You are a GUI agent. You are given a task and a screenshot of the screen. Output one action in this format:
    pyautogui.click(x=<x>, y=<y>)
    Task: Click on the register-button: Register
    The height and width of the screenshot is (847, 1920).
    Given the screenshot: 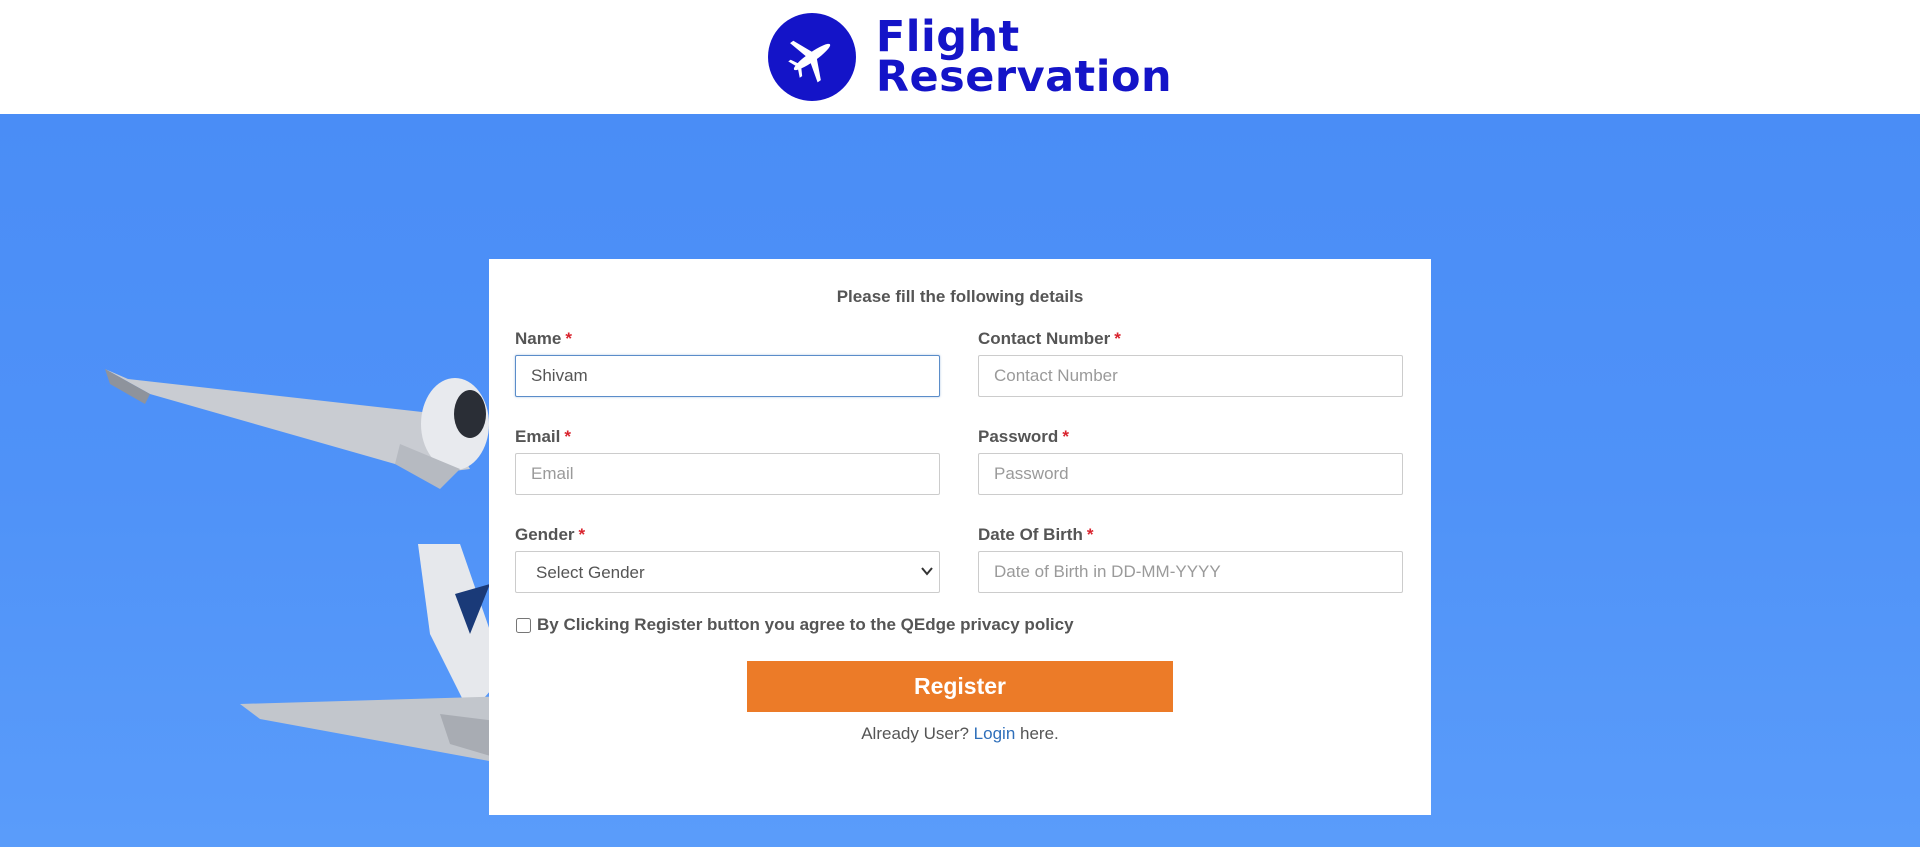 What is the action you would take?
    pyautogui.click(x=960, y=686)
    